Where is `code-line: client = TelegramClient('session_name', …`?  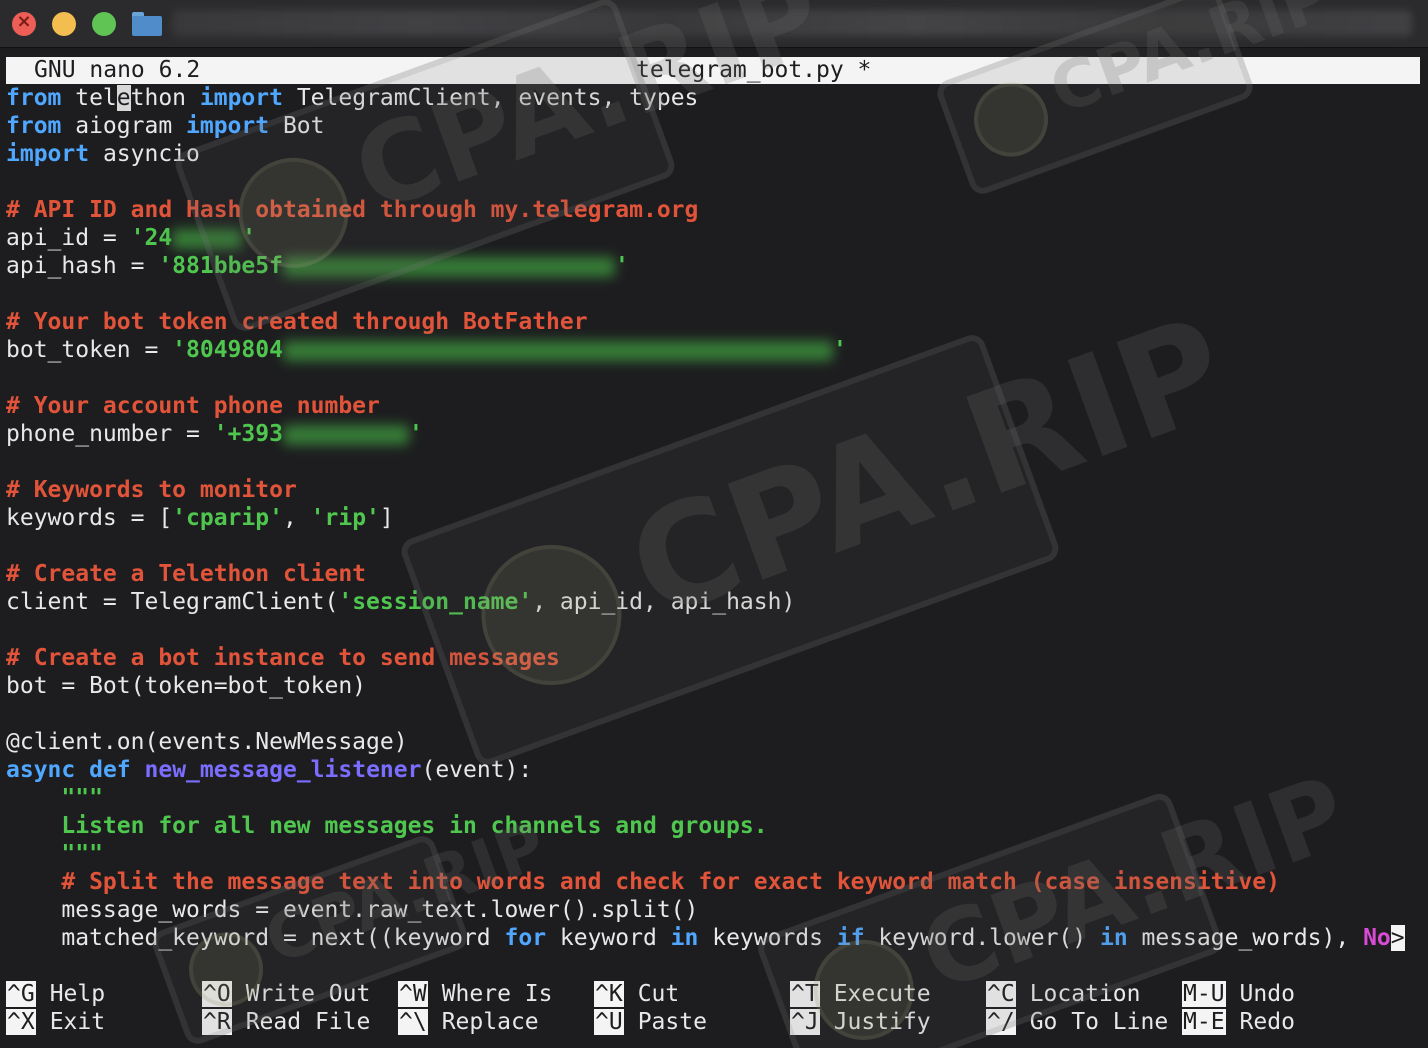
code-line: client = TelegramClient('session_name', … is located at coordinates (401, 602).